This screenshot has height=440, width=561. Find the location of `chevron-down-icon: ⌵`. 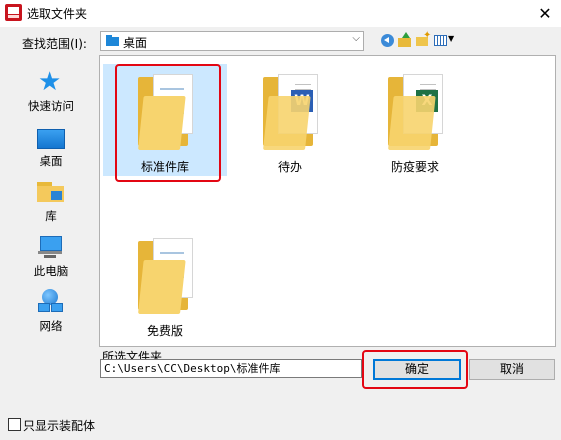

chevron-down-icon: ⌵ is located at coordinates (356, 38).